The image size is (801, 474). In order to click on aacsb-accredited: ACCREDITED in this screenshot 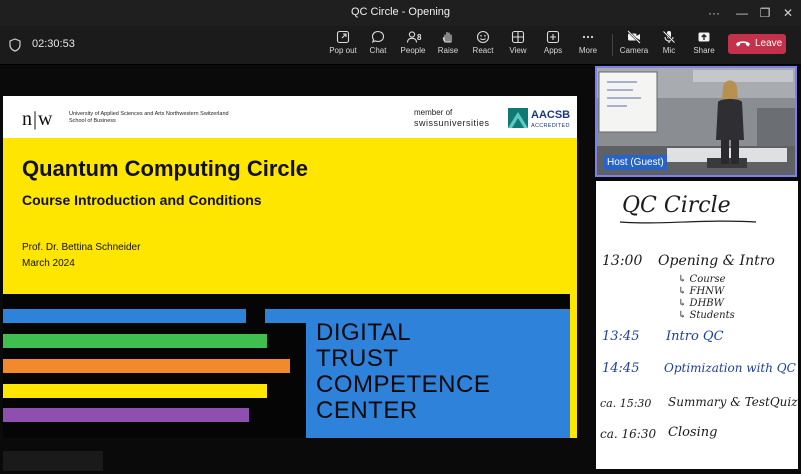, I will do `click(550, 126)`.